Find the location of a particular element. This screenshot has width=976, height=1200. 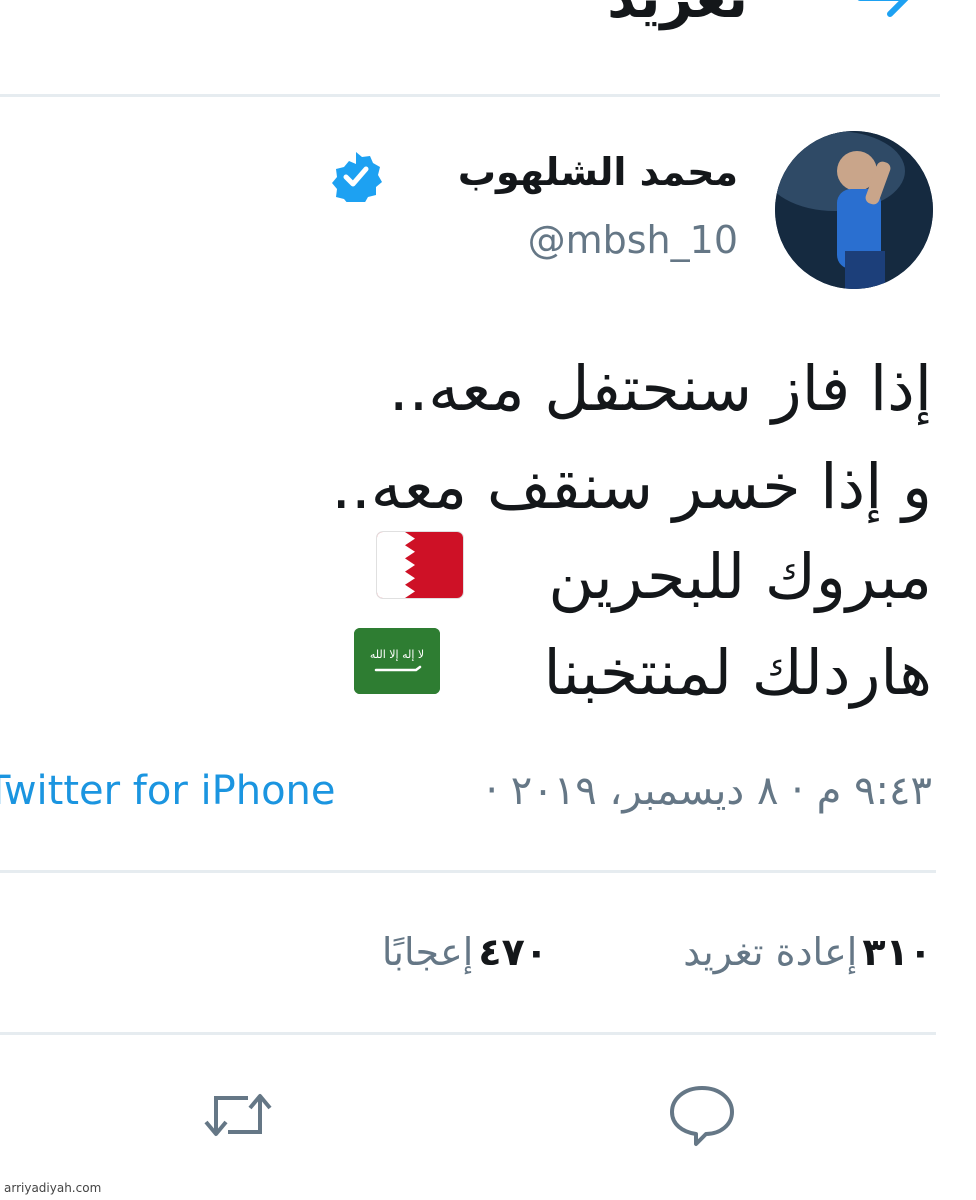

tweet-text-line-2: و إذا خسر سنقف معه.. is located at coordinates (631, 486).